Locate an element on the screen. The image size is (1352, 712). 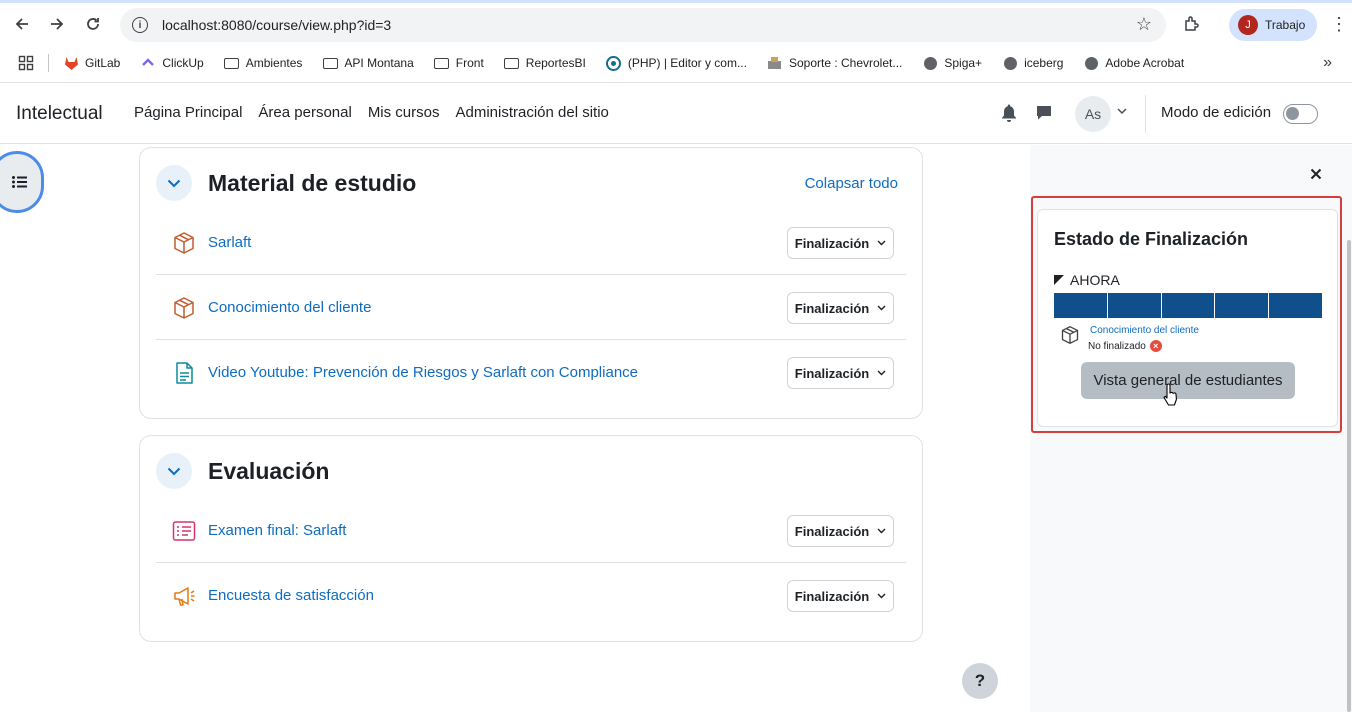
hand-cursor-icon is located at coordinates (1170, 394).